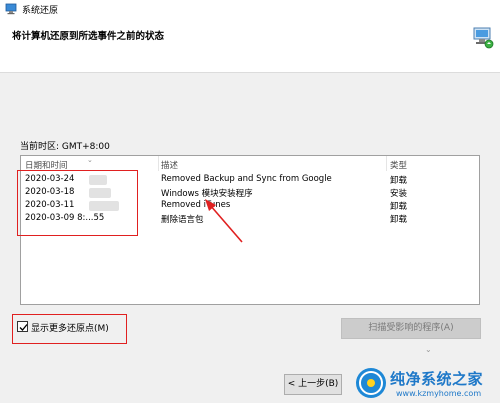 This screenshot has height=403, width=500. I want to click on watermark-url: www.kzmyhome.com, so click(439, 393).